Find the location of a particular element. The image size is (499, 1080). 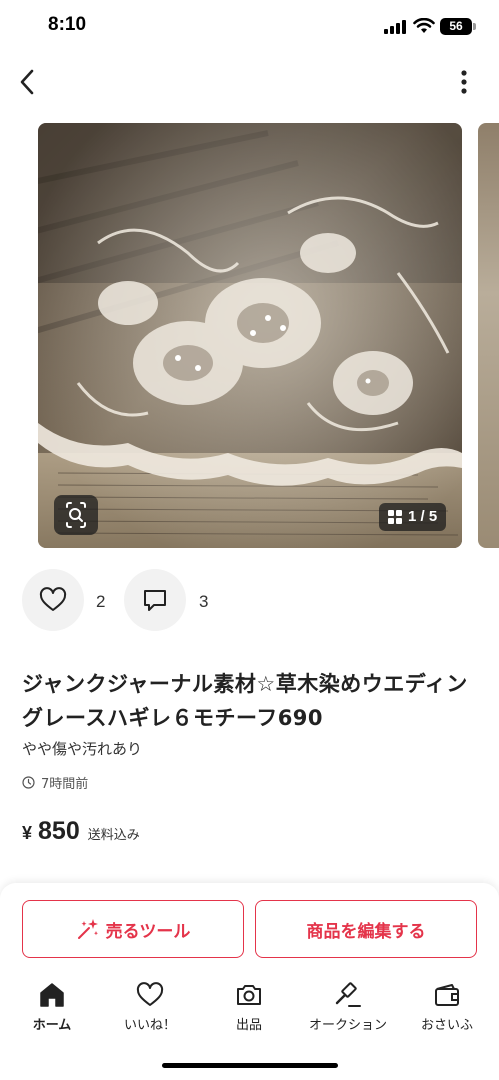

edit-item-label: 商品を編集する is located at coordinates (366, 931).